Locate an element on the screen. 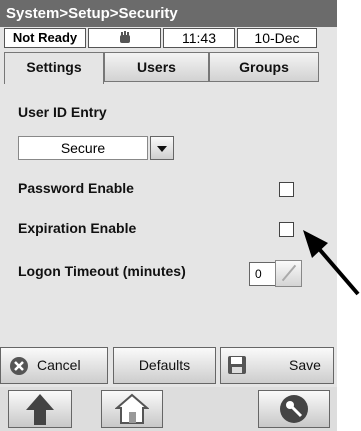 The height and width of the screenshot is (431, 361). expiration-enable-label: Expiration Enable is located at coordinates (77, 228).